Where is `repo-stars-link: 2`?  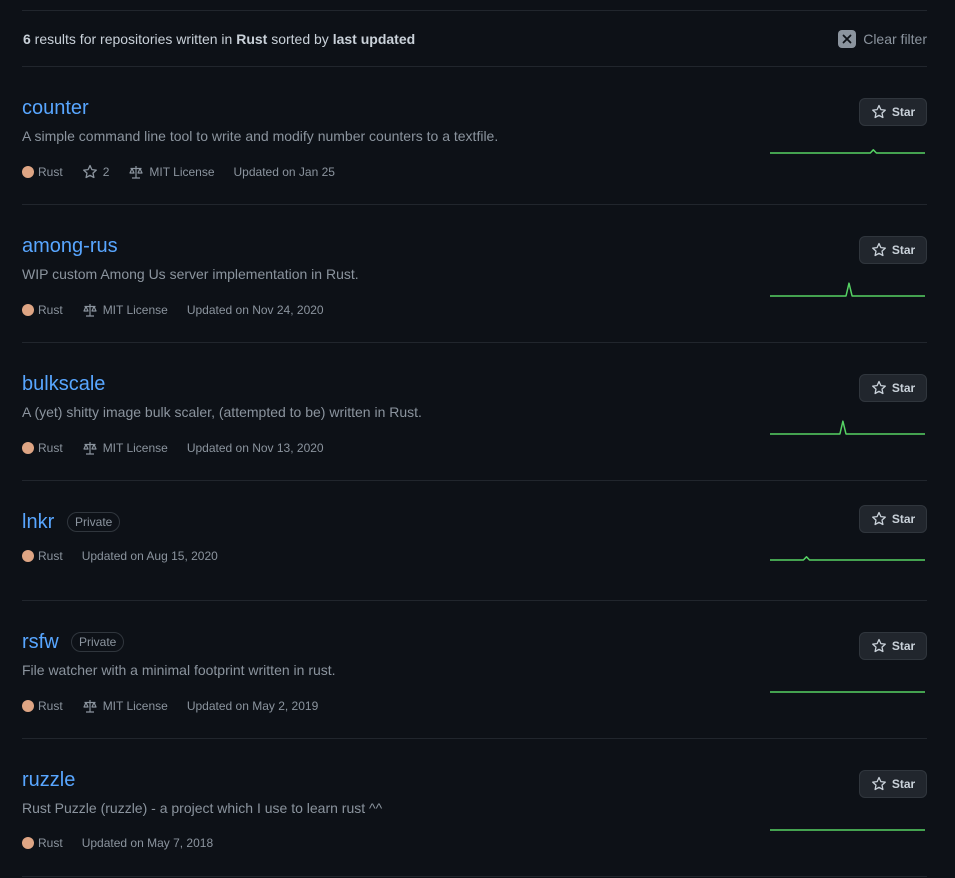 repo-stars-link: 2 is located at coordinates (96, 172).